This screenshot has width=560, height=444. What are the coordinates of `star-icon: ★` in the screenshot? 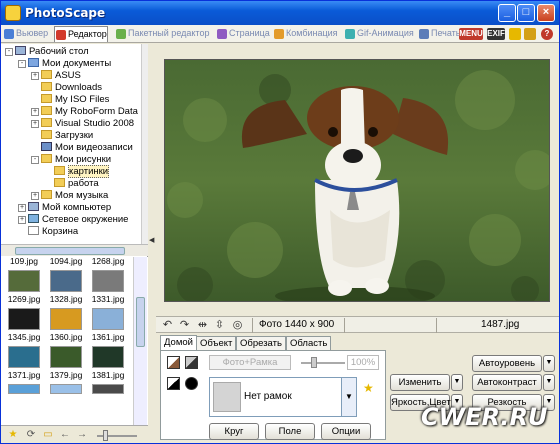 It's located at (13, 435).